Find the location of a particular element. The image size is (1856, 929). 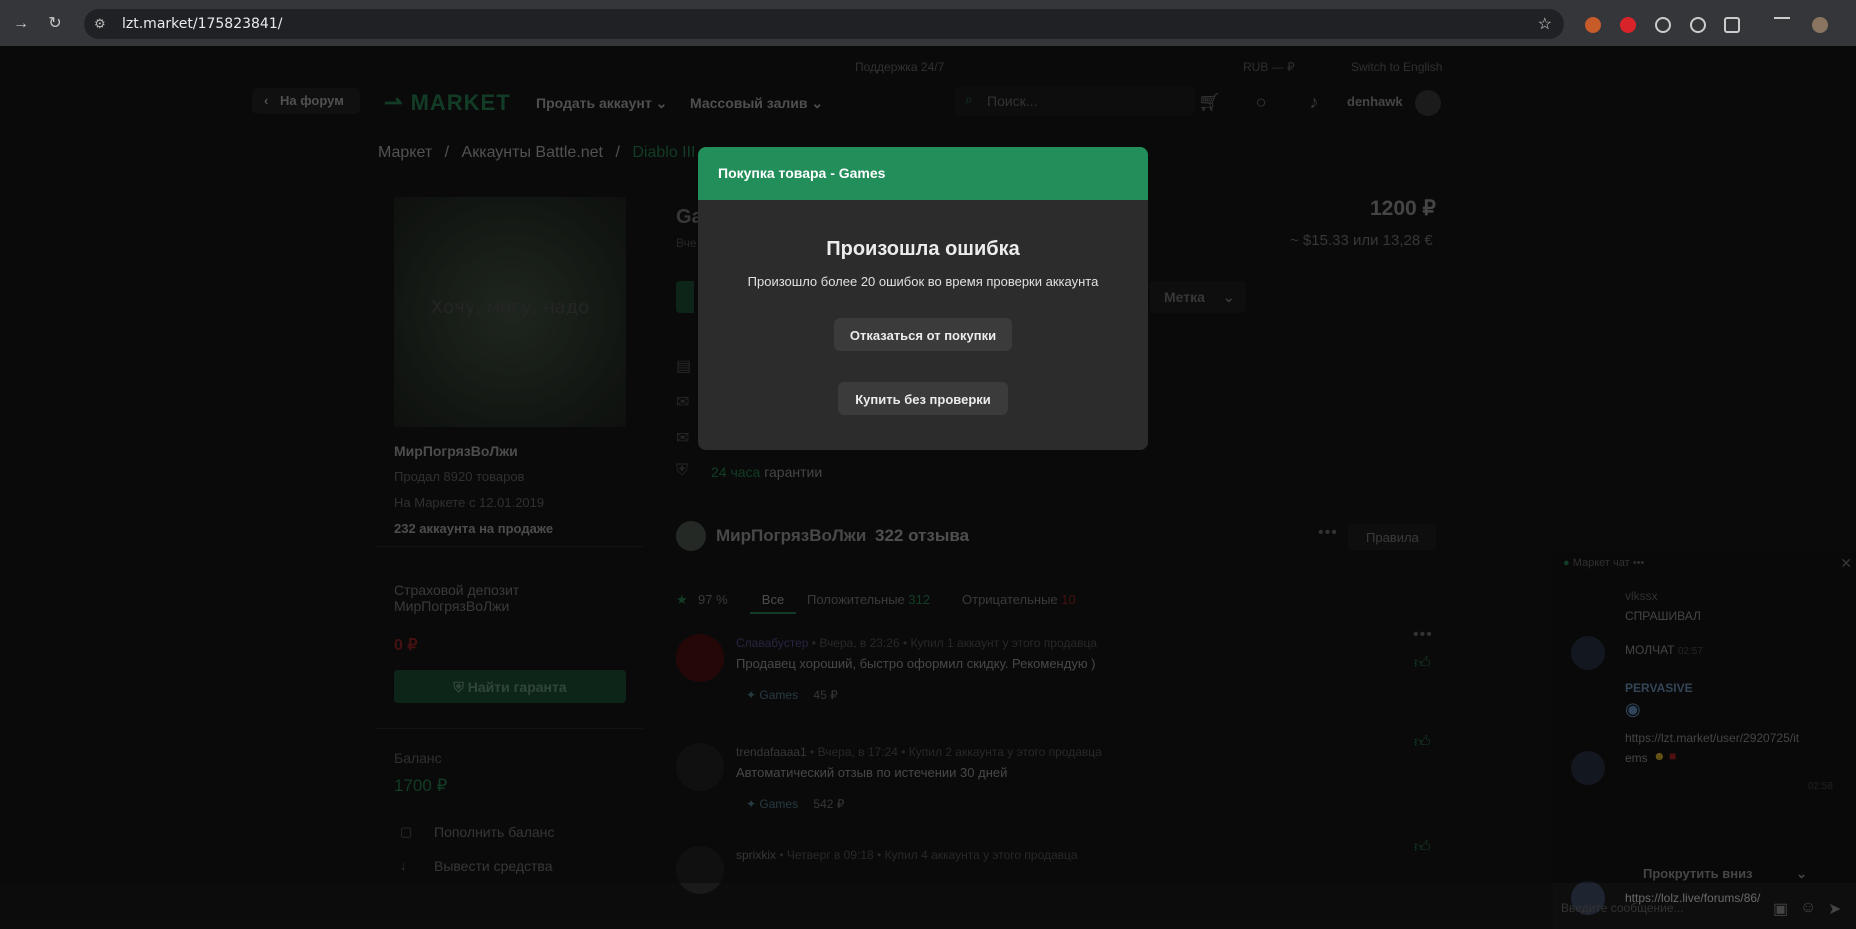

buy-without-check-button: Купить без проверки is located at coordinates (923, 398).